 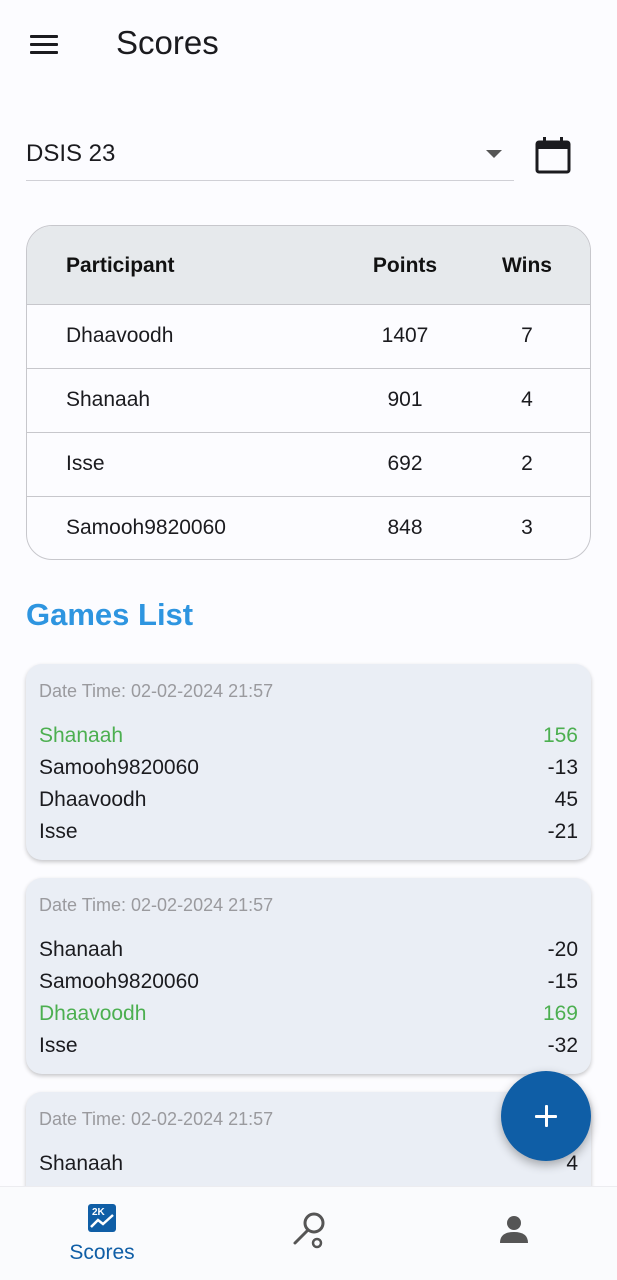 I want to click on table-row: Isse 692 2, so click(x=308, y=465).